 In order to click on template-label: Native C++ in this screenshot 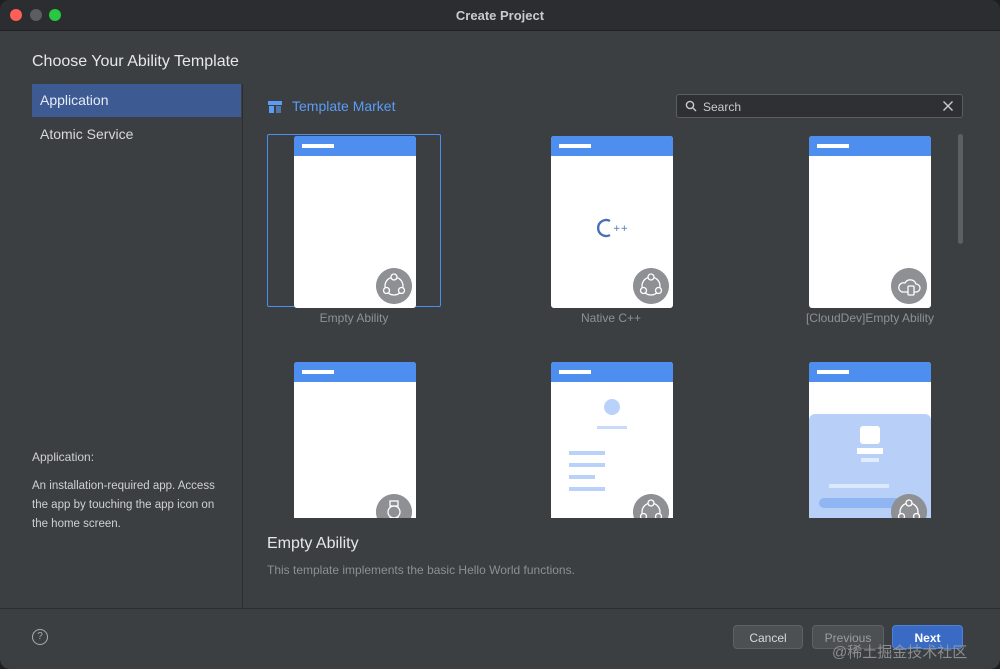, I will do `click(611, 318)`.